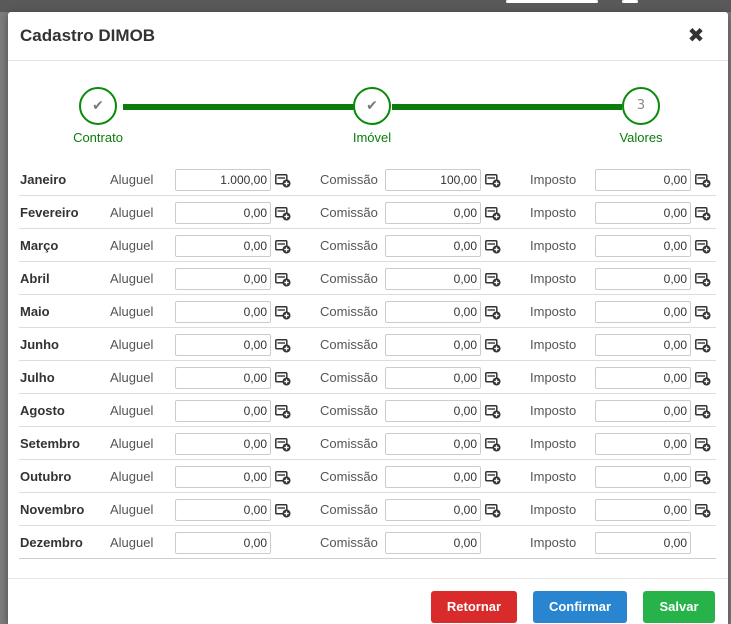  What do you see at coordinates (46, 476) in the screenshot?
I see `month-label: Outubro` at bounding box center [46, 476].